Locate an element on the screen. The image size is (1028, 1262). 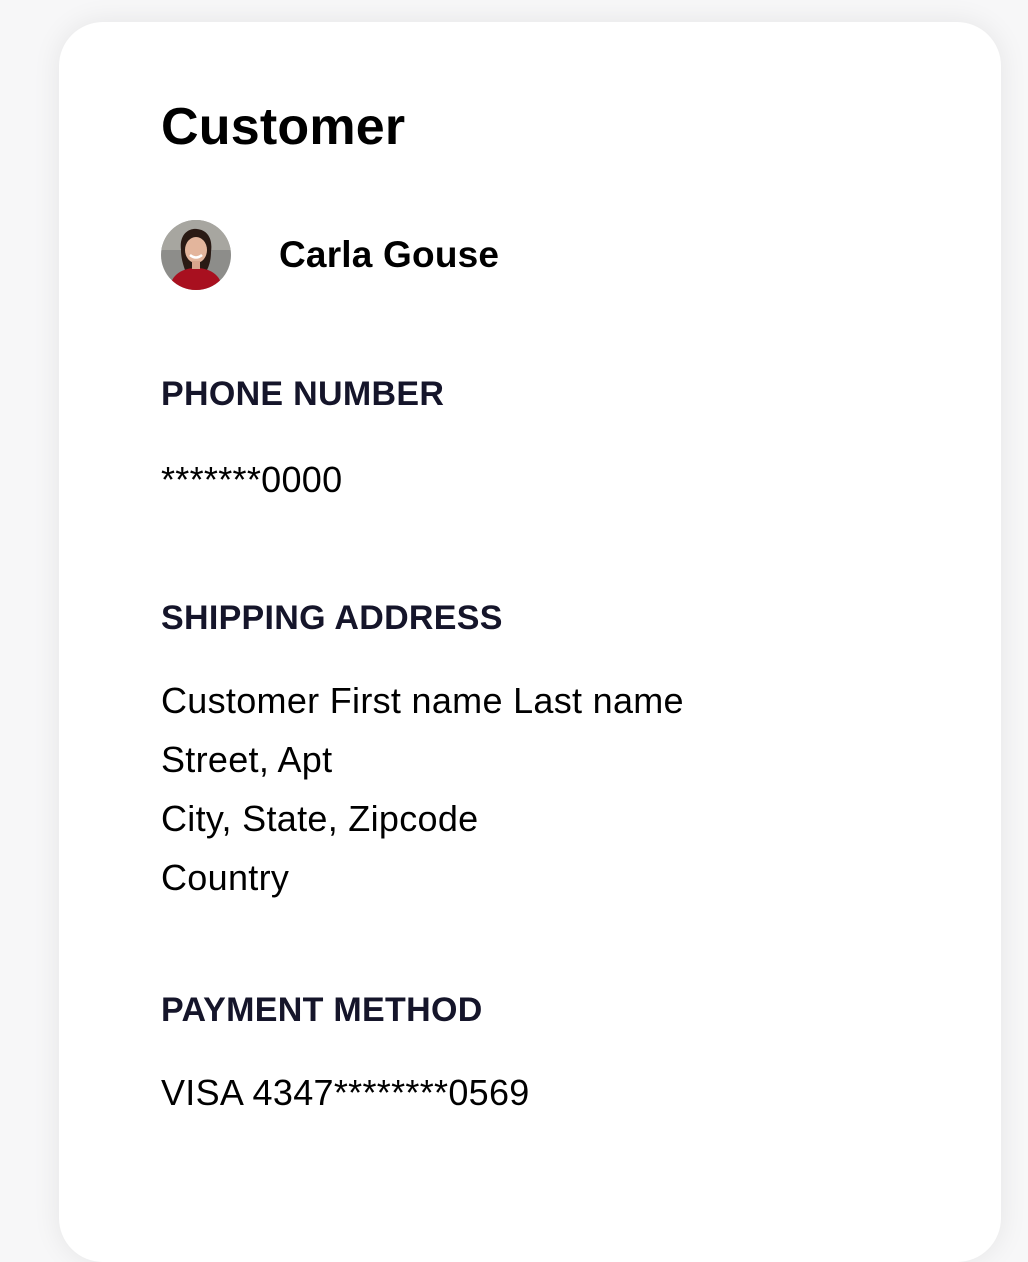
phone-number-label: PHONE NUMBER is located at coordinates (303, 394).